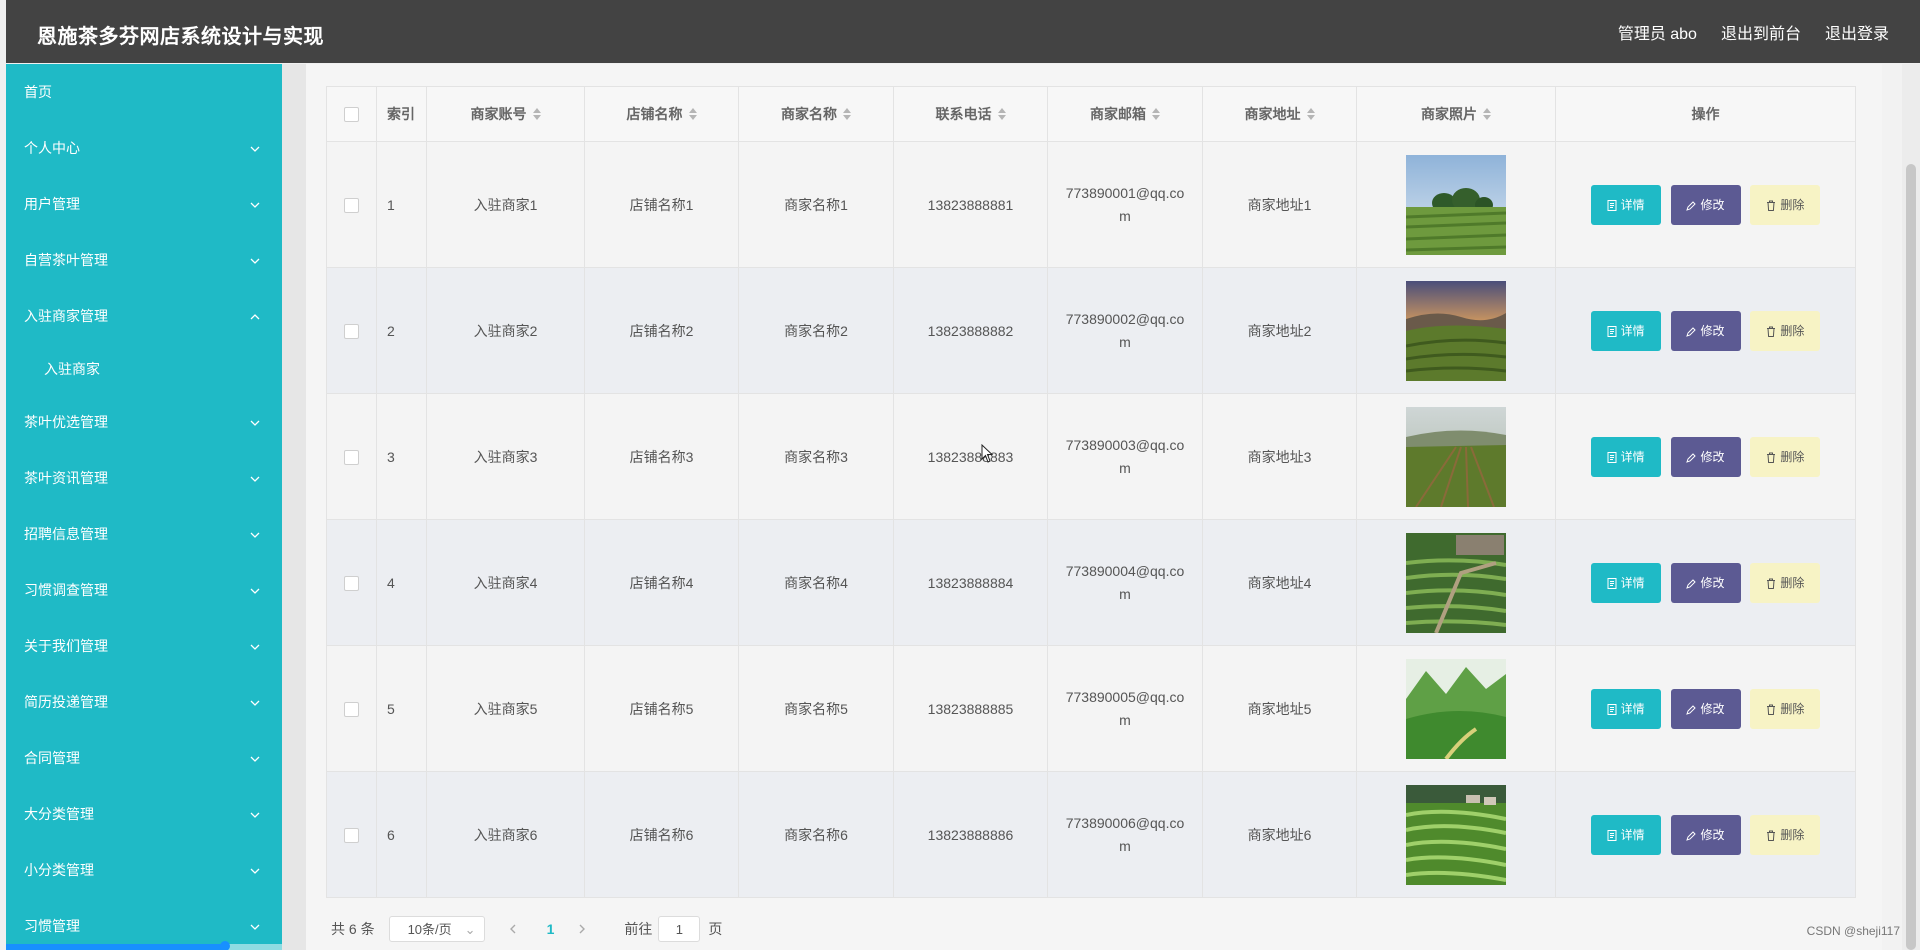  I want to click on column-header-phone: 联系电话, so click(970, 114).